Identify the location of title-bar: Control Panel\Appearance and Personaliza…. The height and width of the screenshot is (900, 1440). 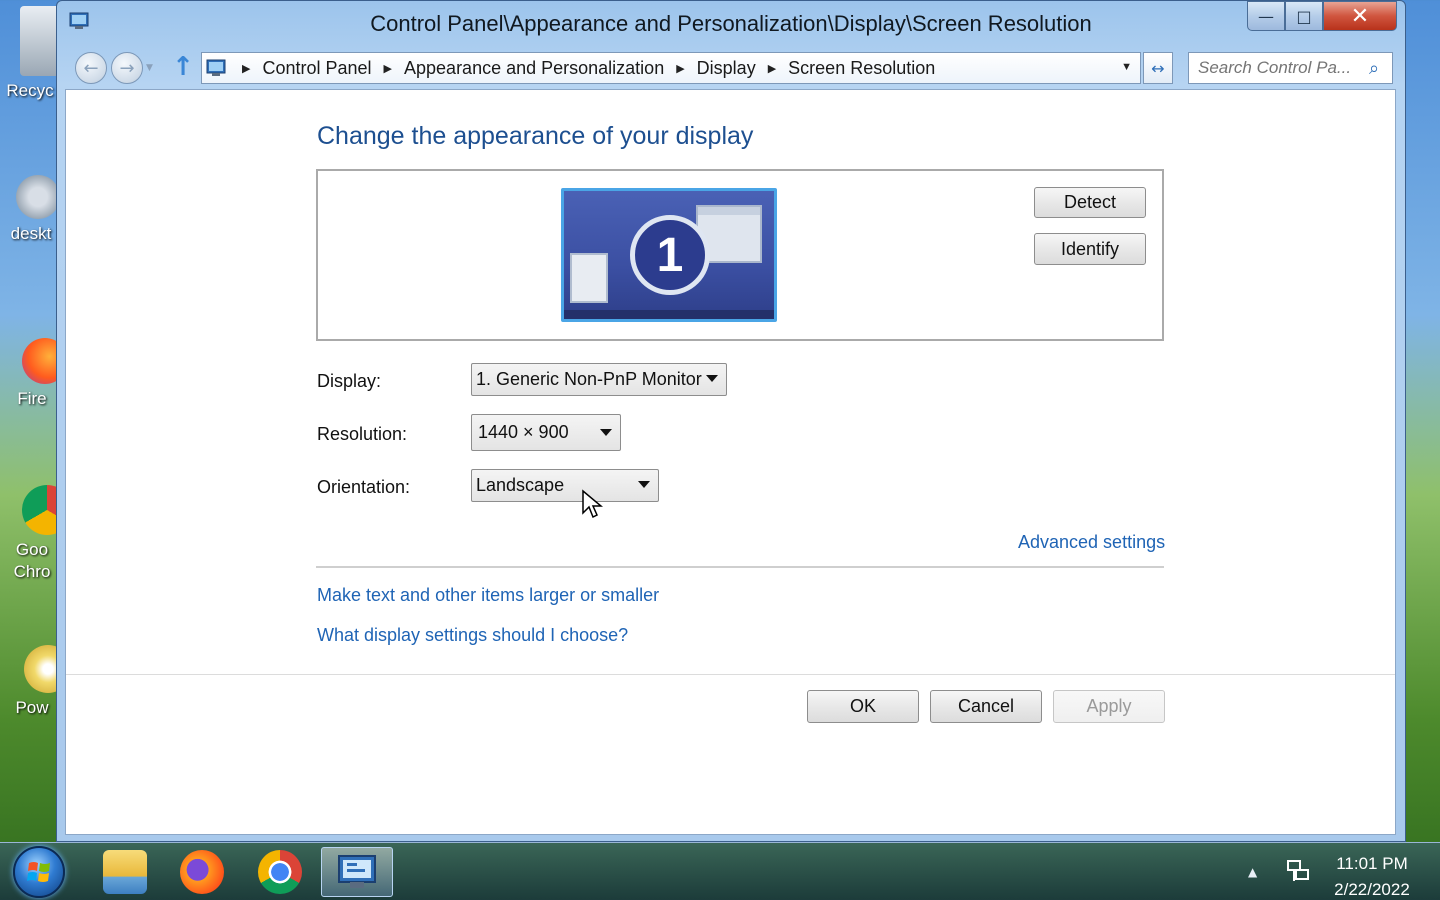
(731, 24).